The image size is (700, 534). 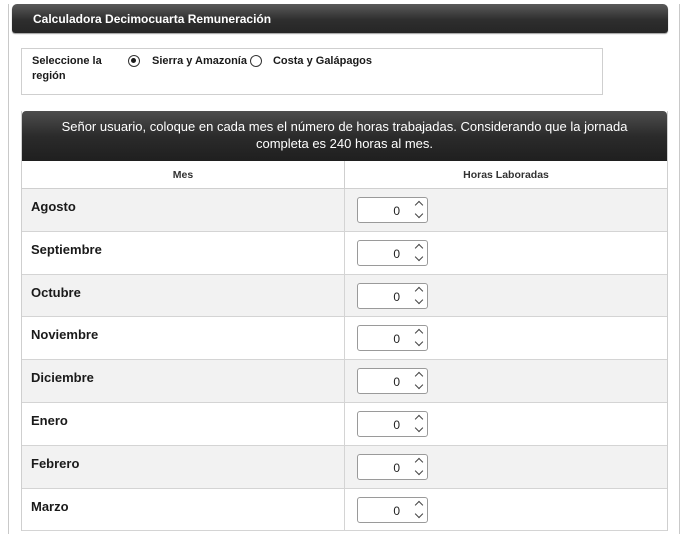 I want to click on table-row-febrero: Febrero 0, so click(x=344, y=467).